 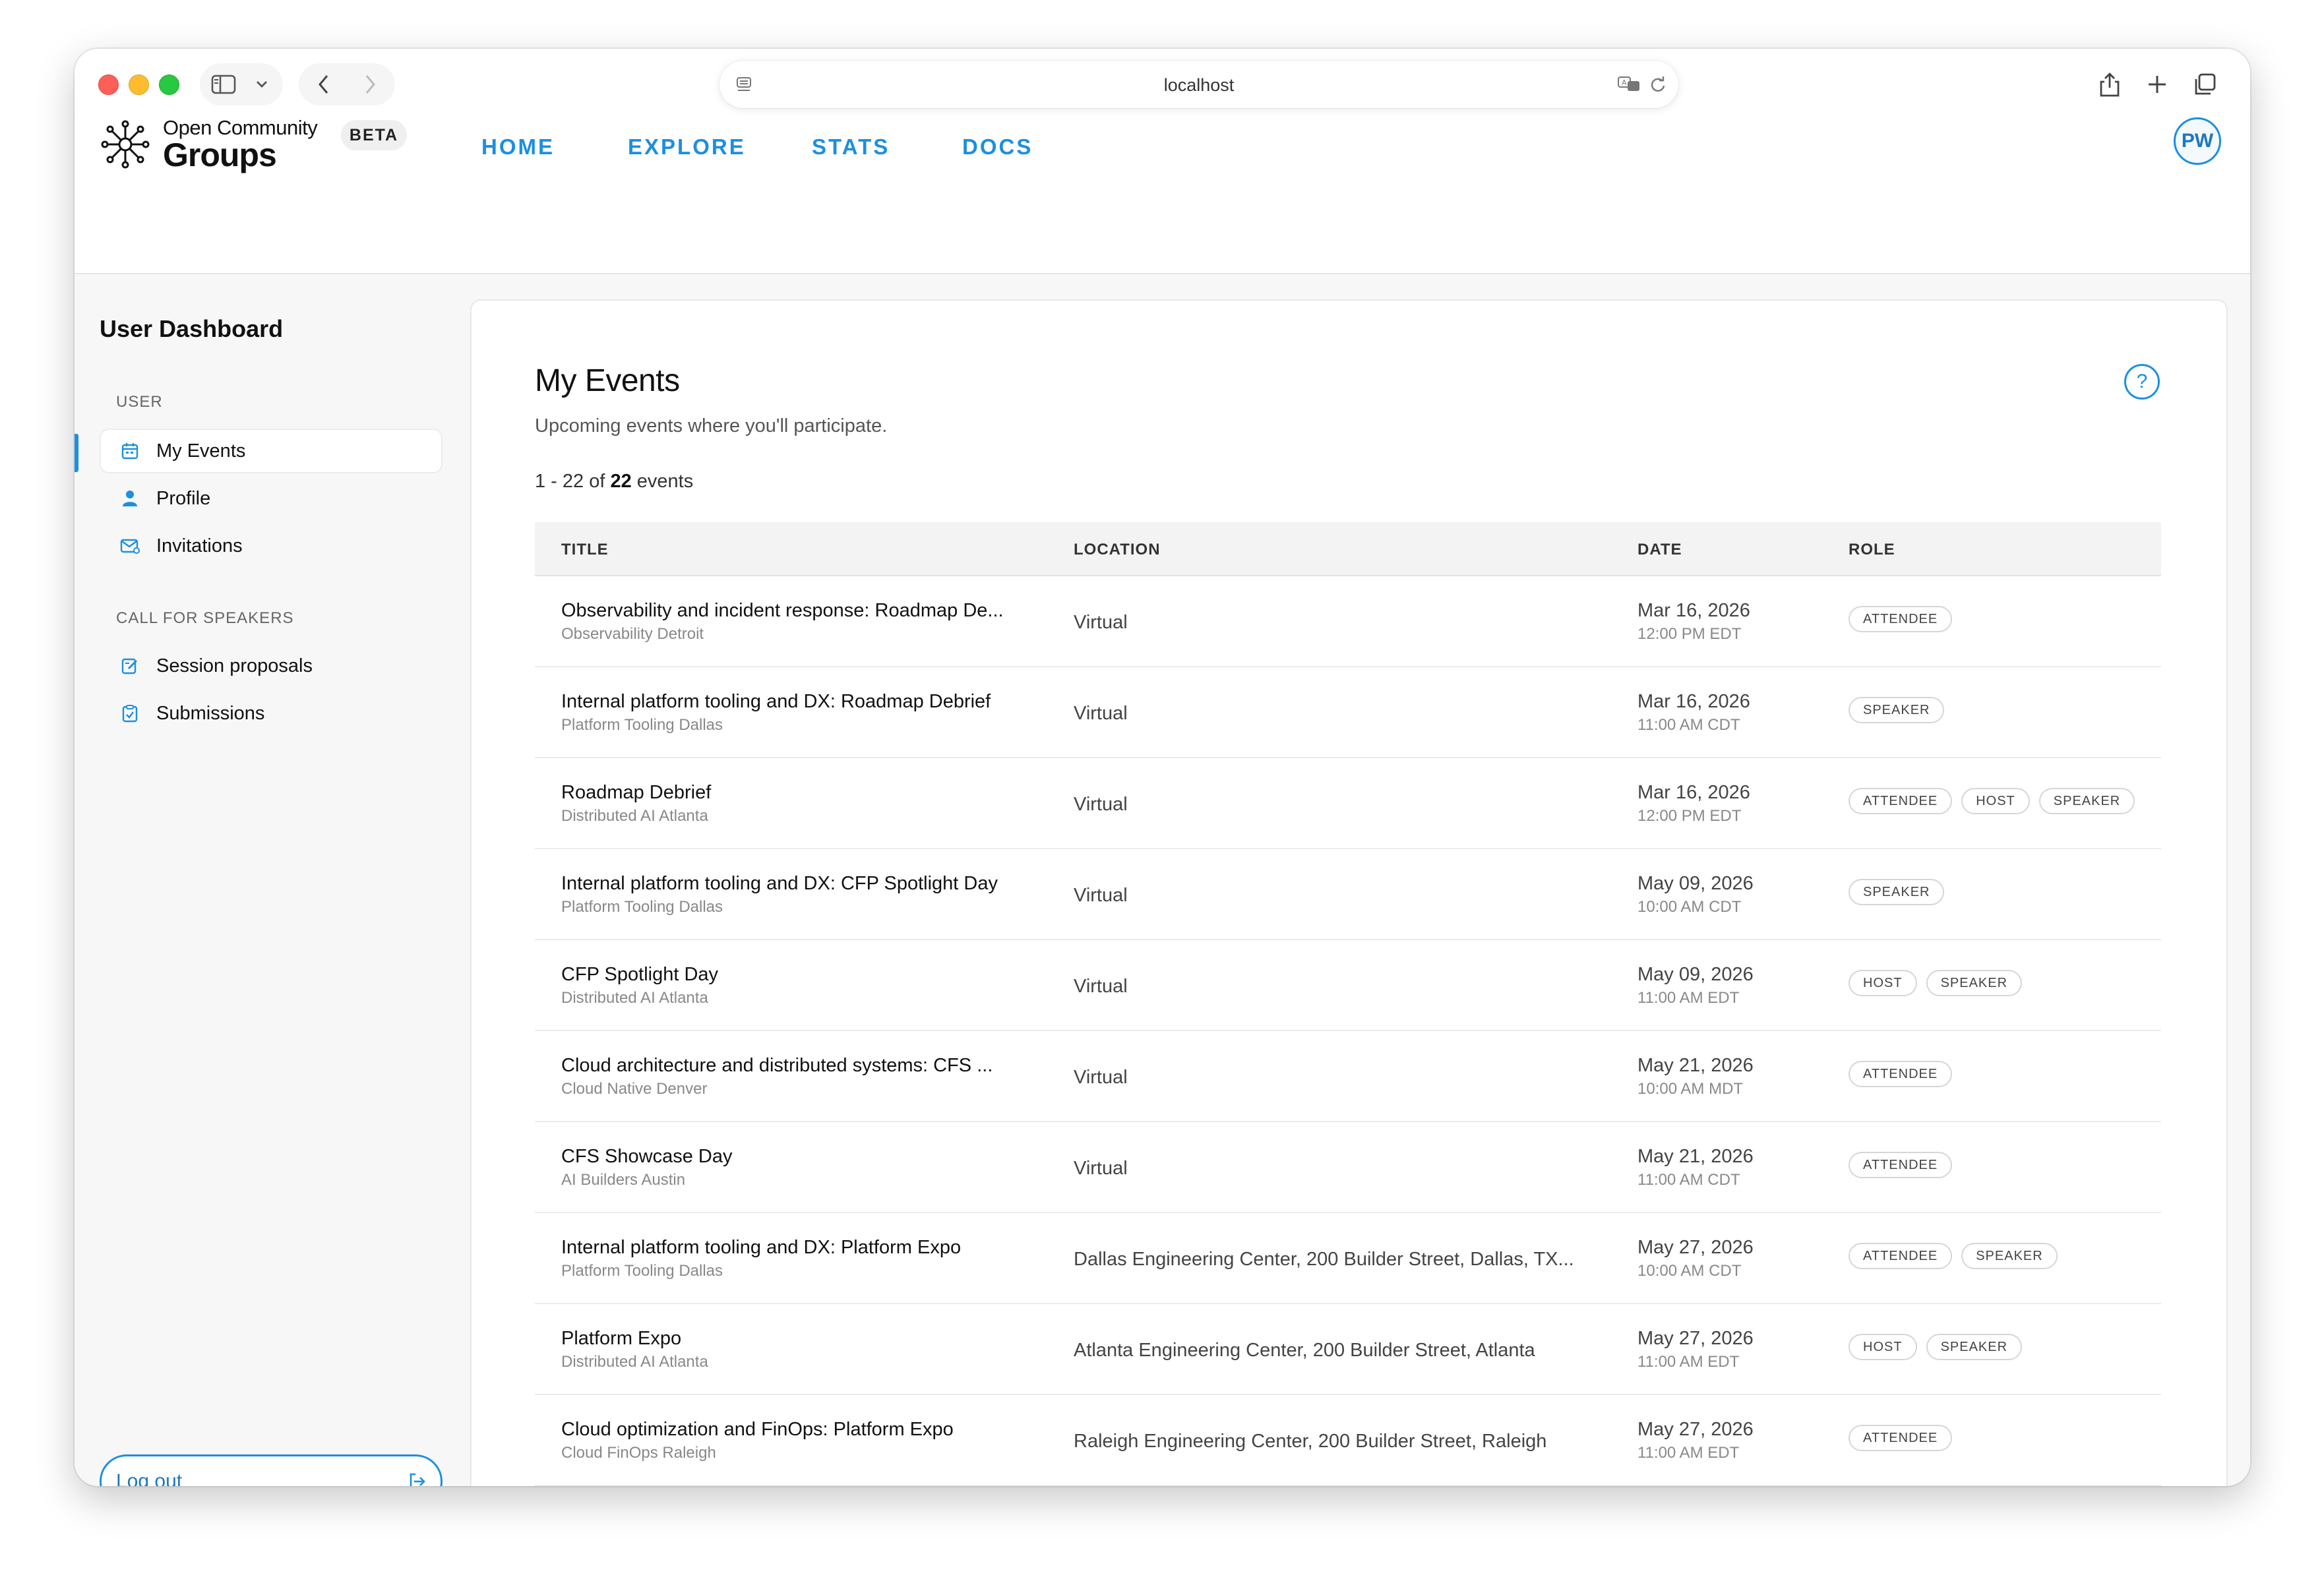 I want to click on event-time: 10:00 AM MDT, so click(x=1690, y=1089).